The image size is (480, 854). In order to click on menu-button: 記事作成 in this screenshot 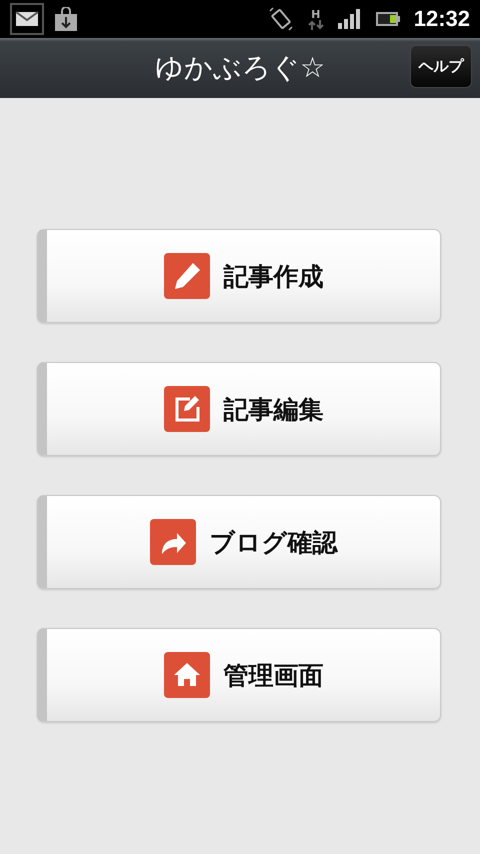, I will do `click(239, 276)`.